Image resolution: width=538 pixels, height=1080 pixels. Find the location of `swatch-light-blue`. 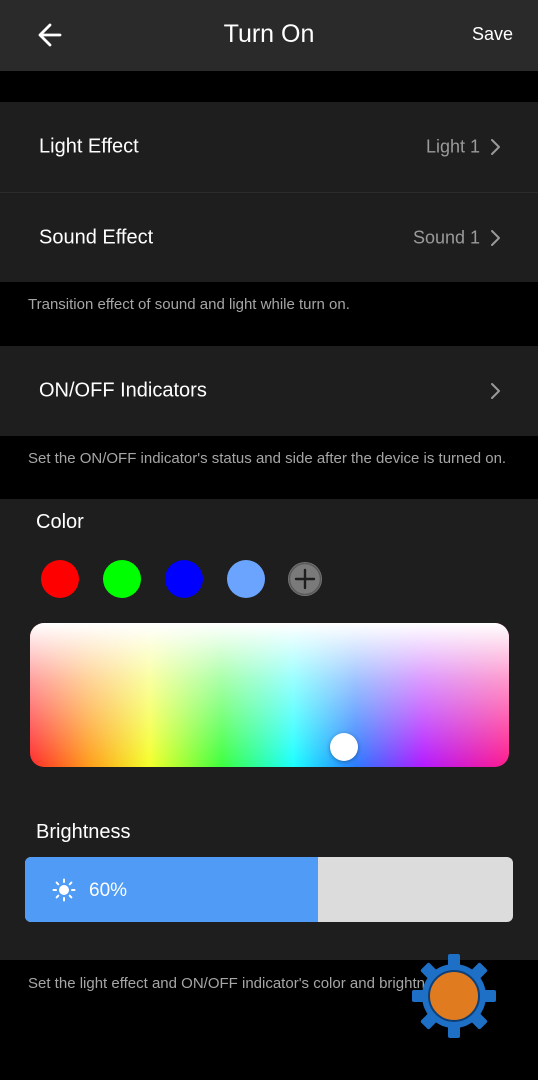

swatch-light-blue is located at coordinates (246, 579).